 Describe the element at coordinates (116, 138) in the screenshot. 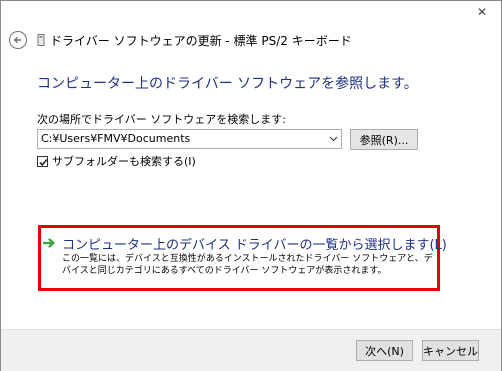

I see `search-path-value: C:¥Users¥FMV¥Documents` at that location.